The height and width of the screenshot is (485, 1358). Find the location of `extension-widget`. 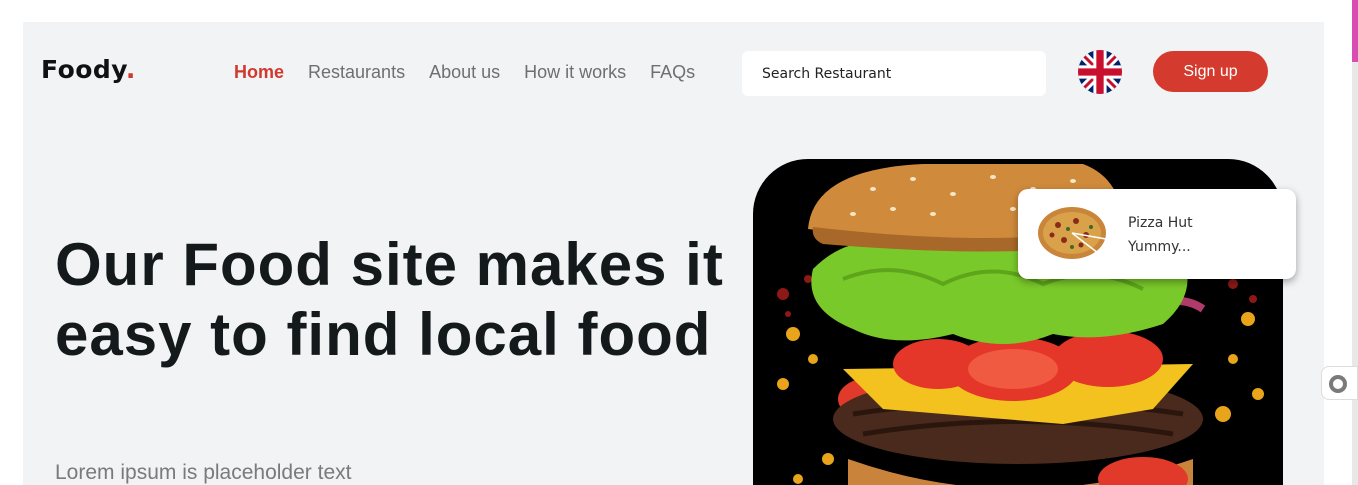

extension-widget is located at coordinates (1339, 383).